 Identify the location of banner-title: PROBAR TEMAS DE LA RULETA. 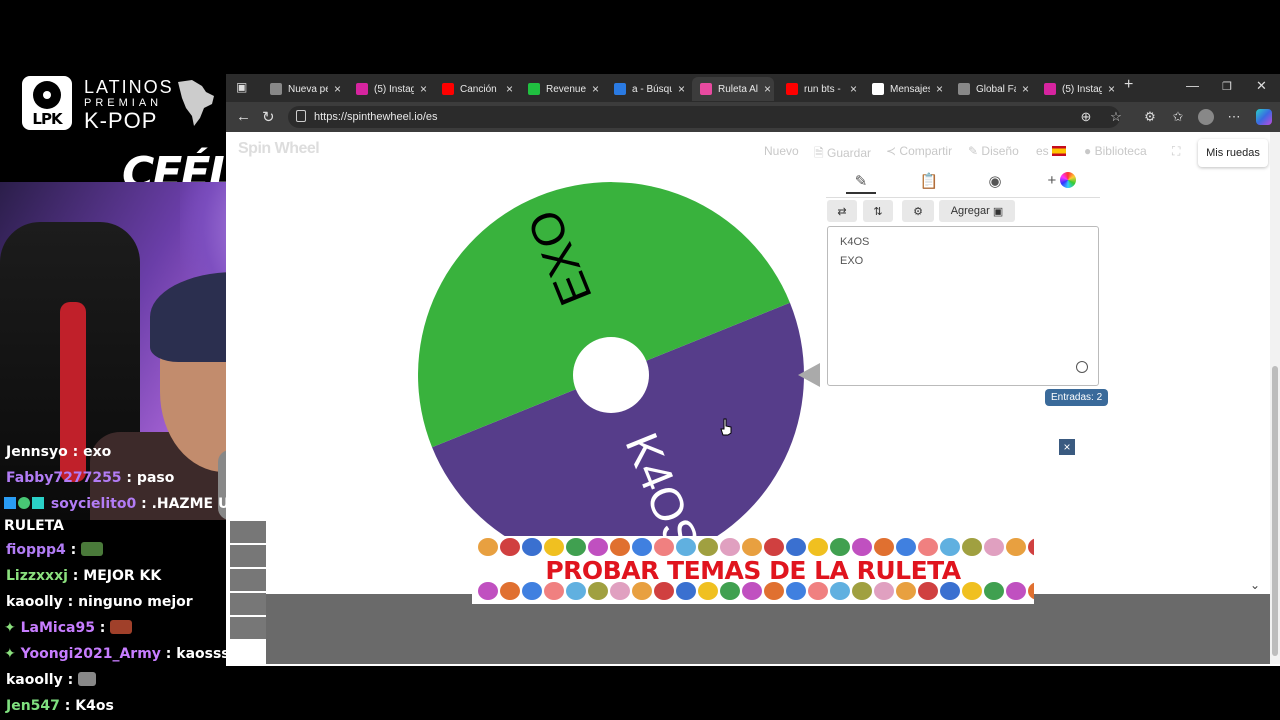
(753, 570).